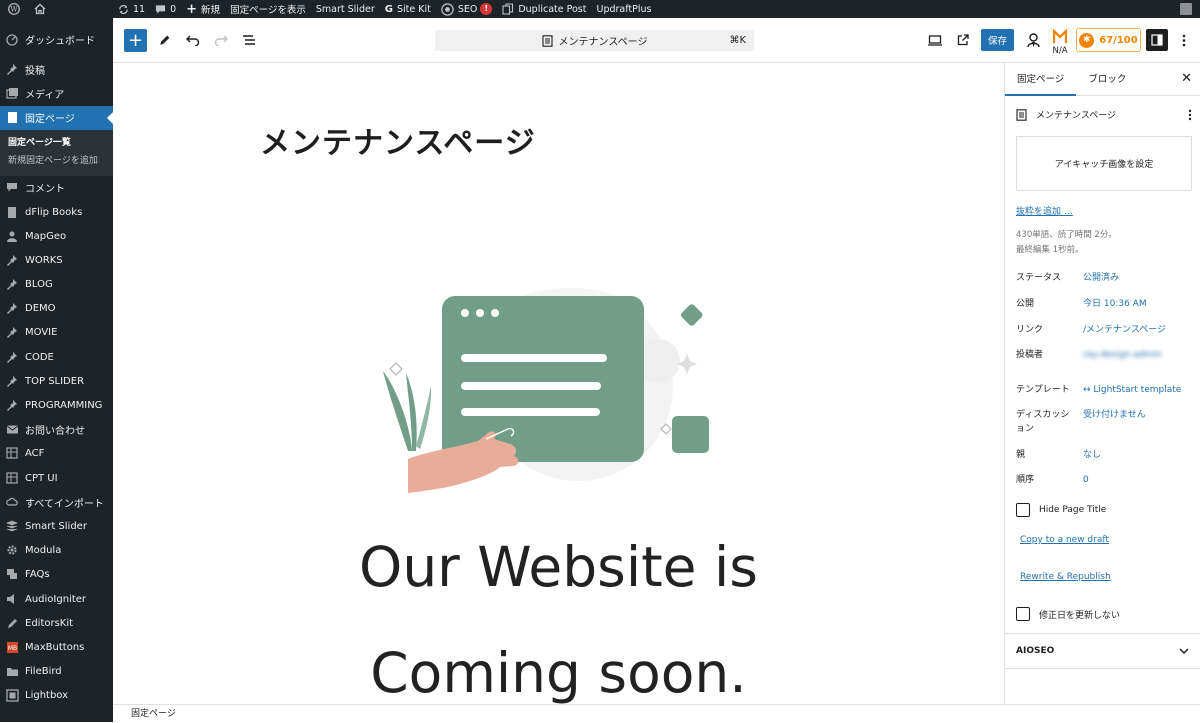 This screenshot has height=723, width=1200. I want to click on property-value: 公開済み, so click(1101, 278).